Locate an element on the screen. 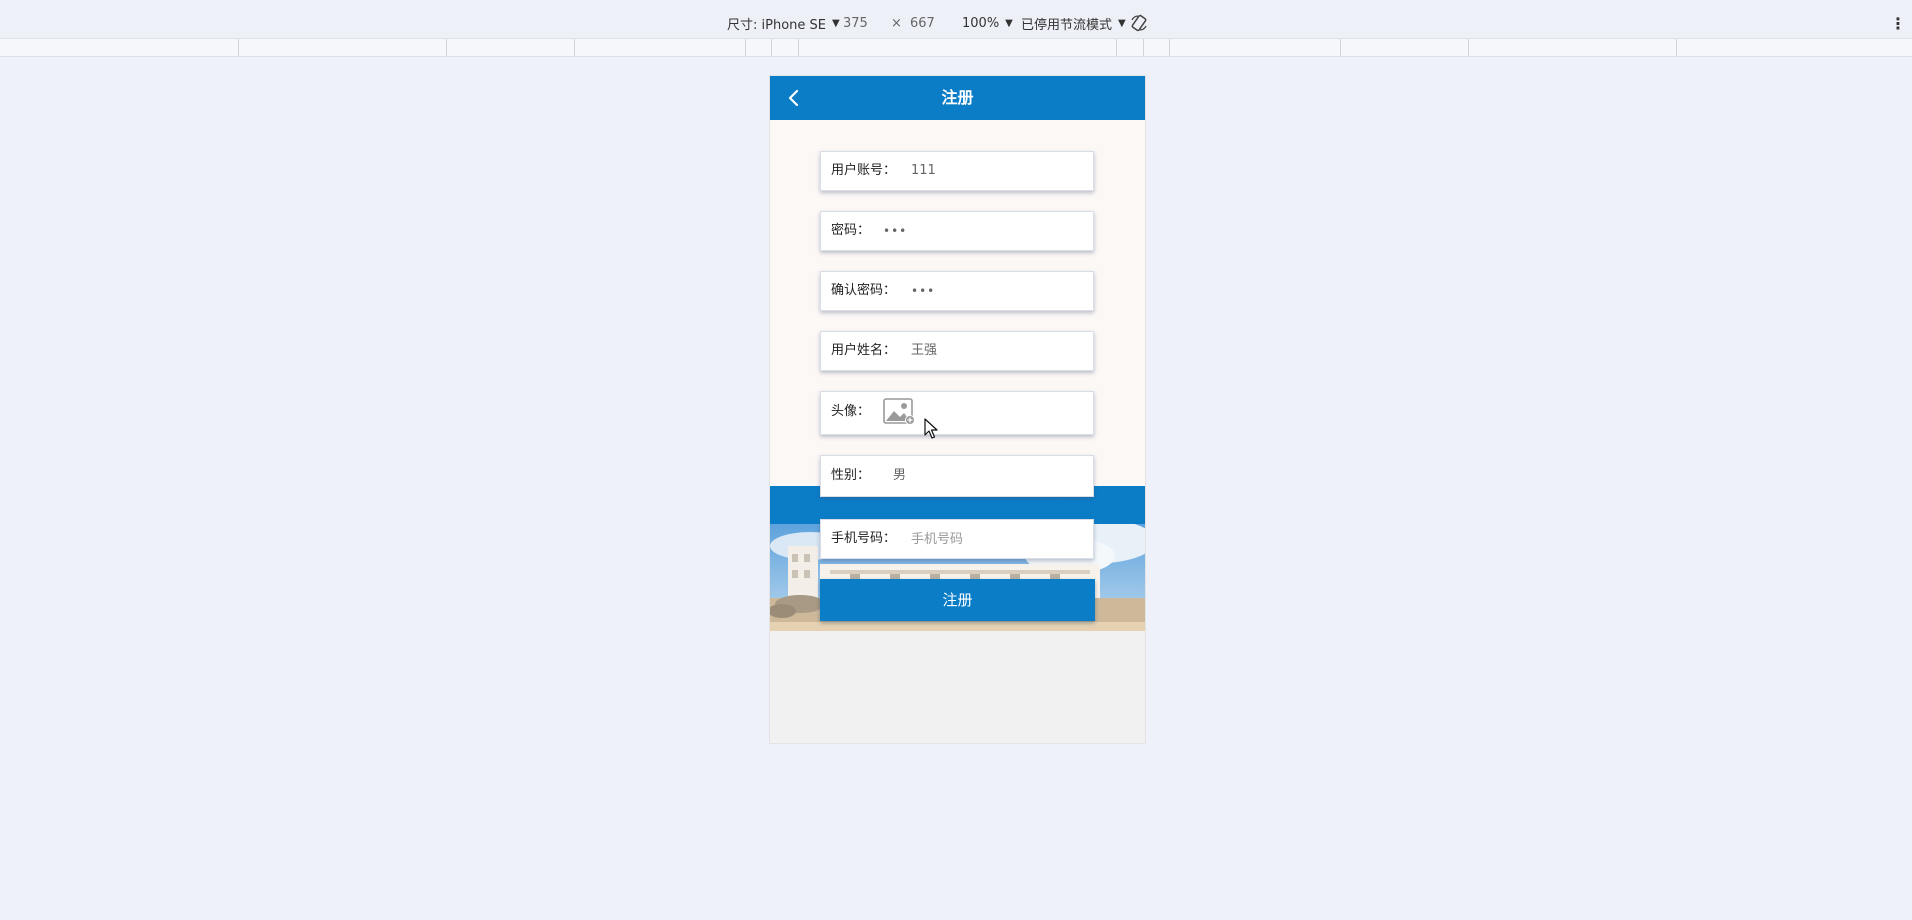 This screenshot has width=1912, height=920. confirm-password-label: 确认密码： is located at coordinates (864, 290).